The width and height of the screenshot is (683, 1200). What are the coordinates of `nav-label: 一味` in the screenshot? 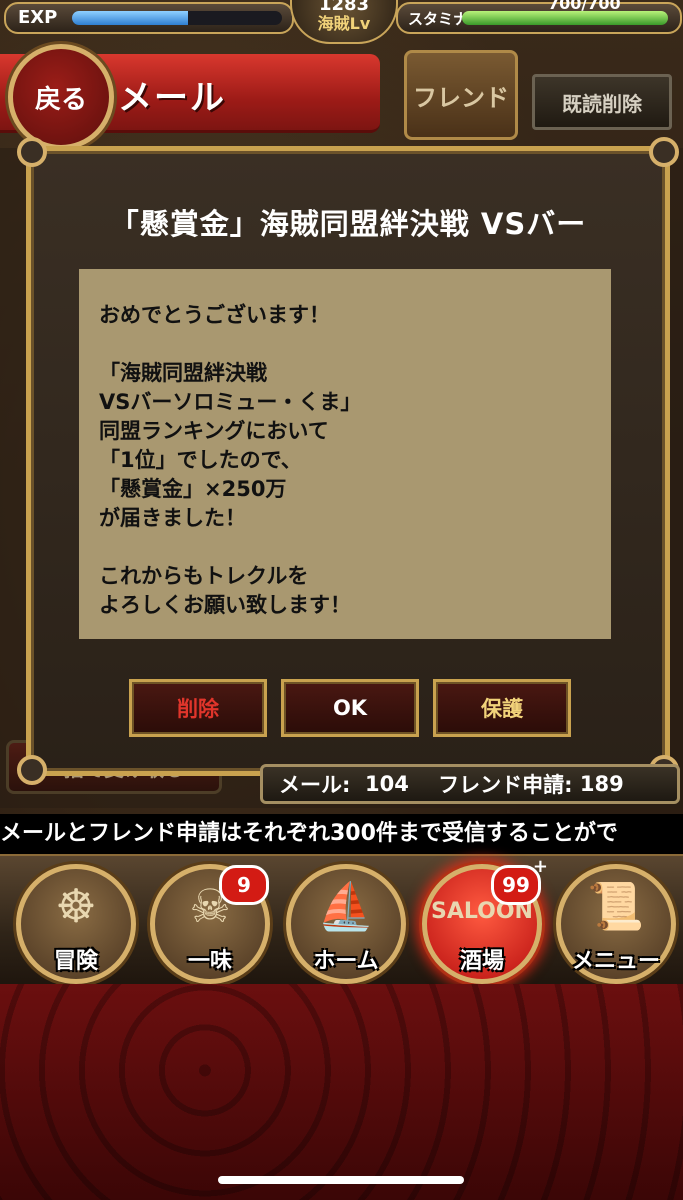 It's located at (209, 961).